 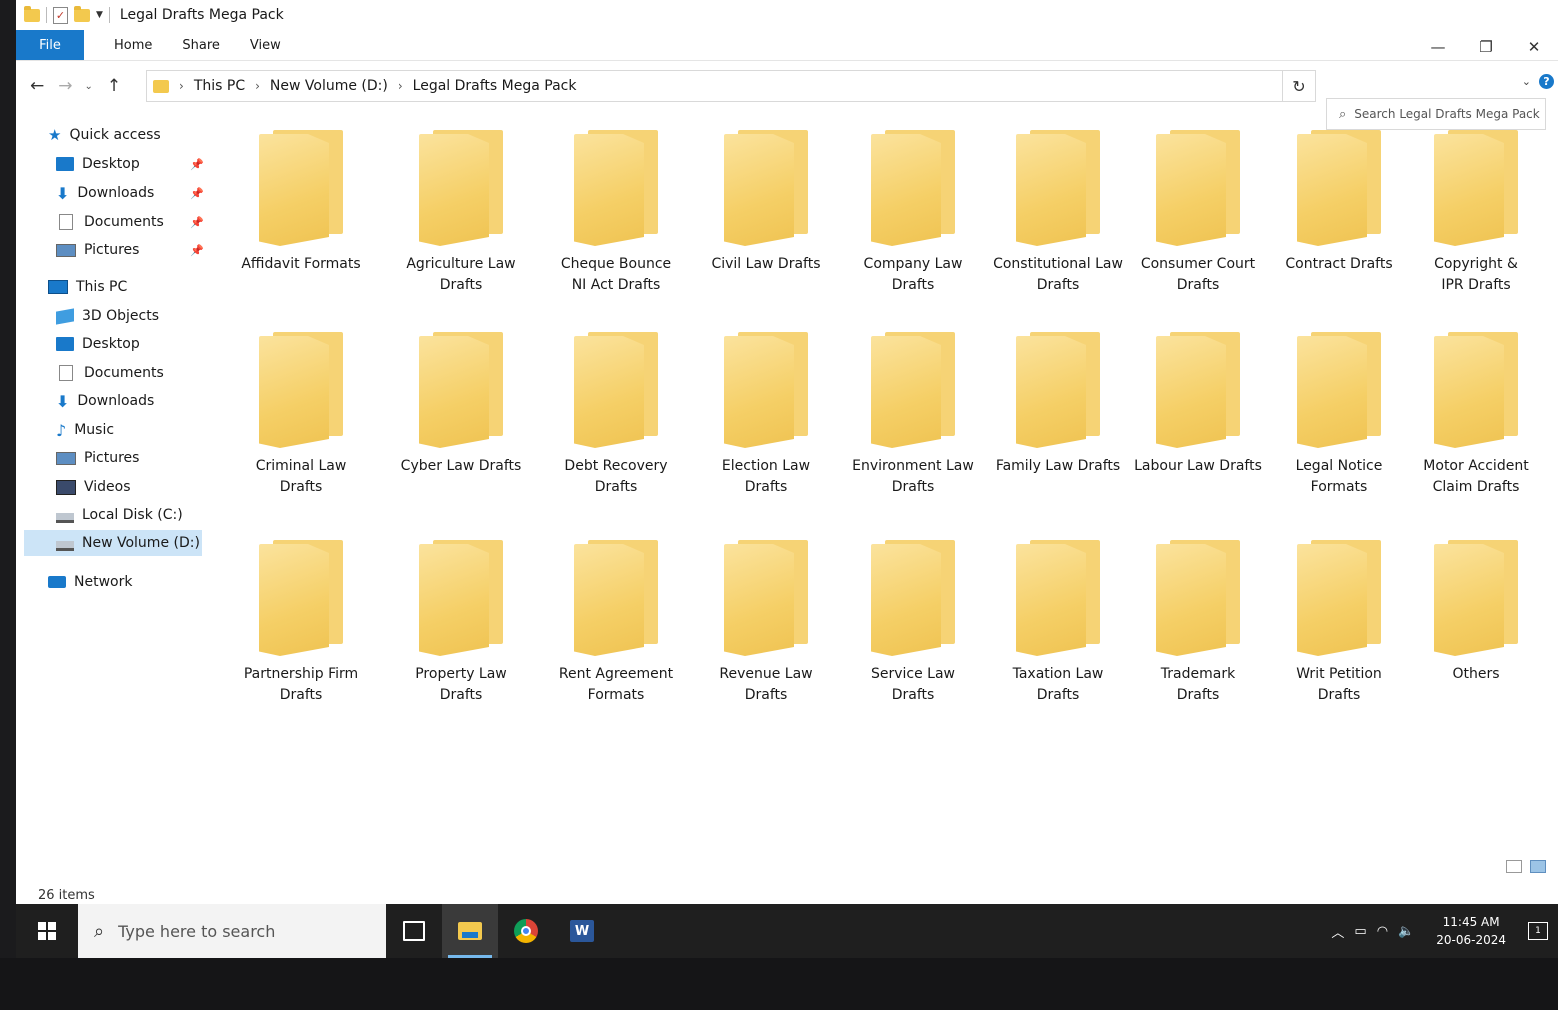 What do you see at coordinates (104, 135) in the screenshot?
I see `sidebar-item-quick-access: ★ Quick access` at bounding box center [104, 135].